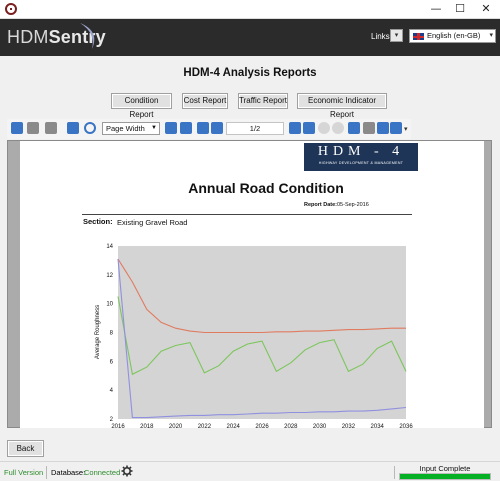  Describe the element at coordinates (109, 305) in the screenshot. I see `y-tick-label: 10` at that location.